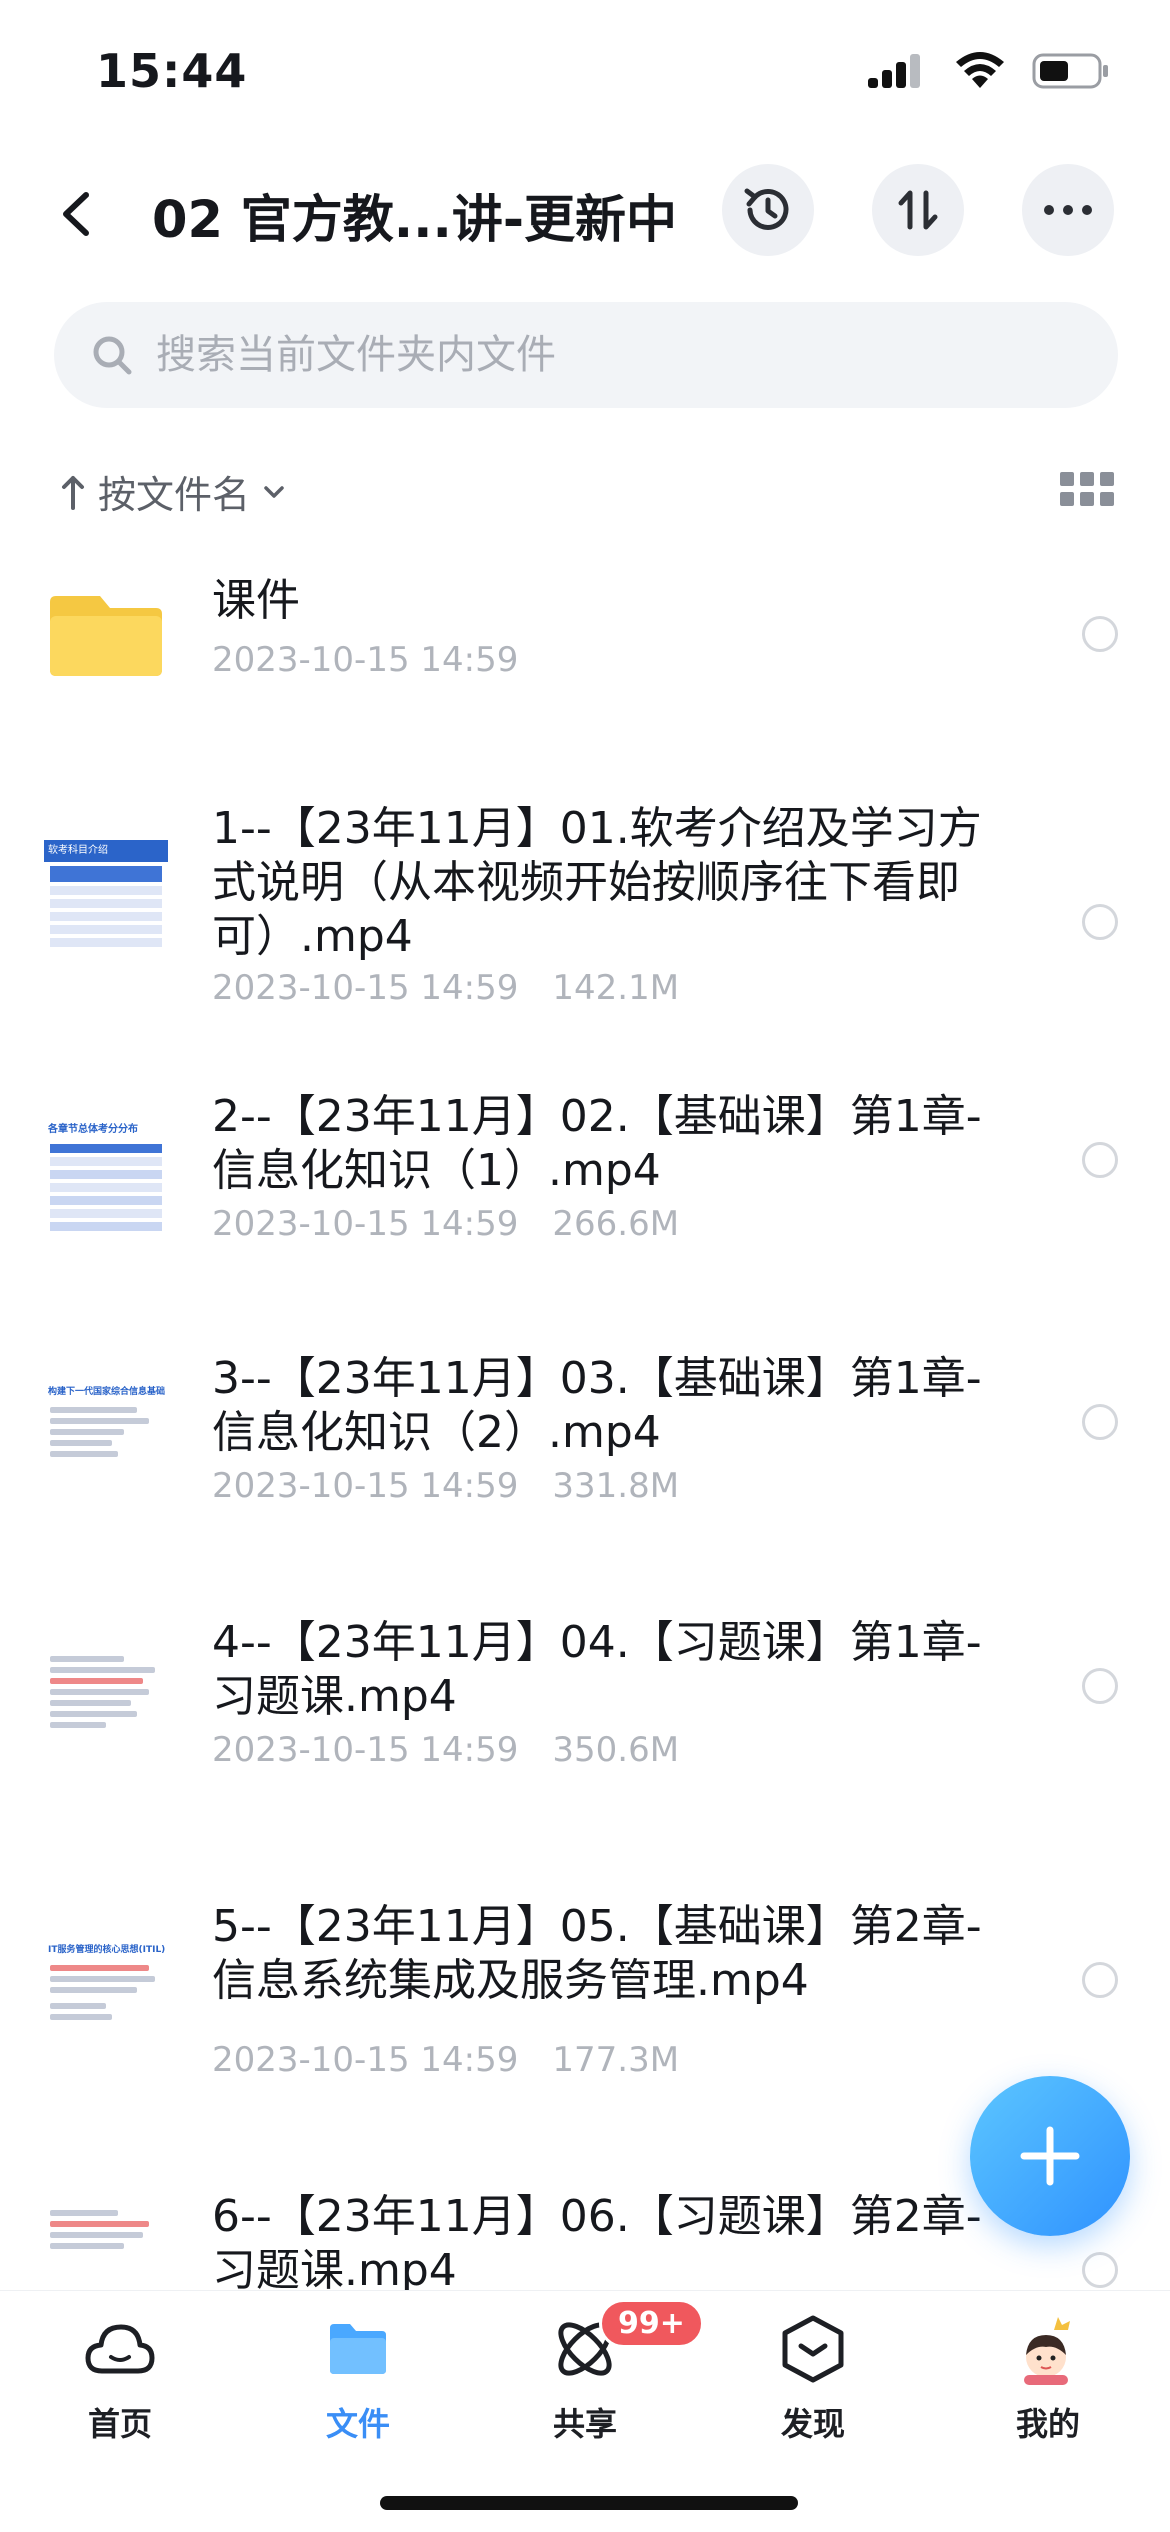 This screenshot has width=1170, height=2532. What do you see at coordinates (174, 495) in the screenshot?
I see `sort-label: 按文件名` at bounding box center [174, 495].